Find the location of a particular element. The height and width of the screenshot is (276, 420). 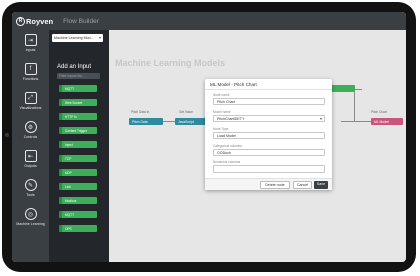

brand-logo-icon: R is located at coordinates (20, 21).